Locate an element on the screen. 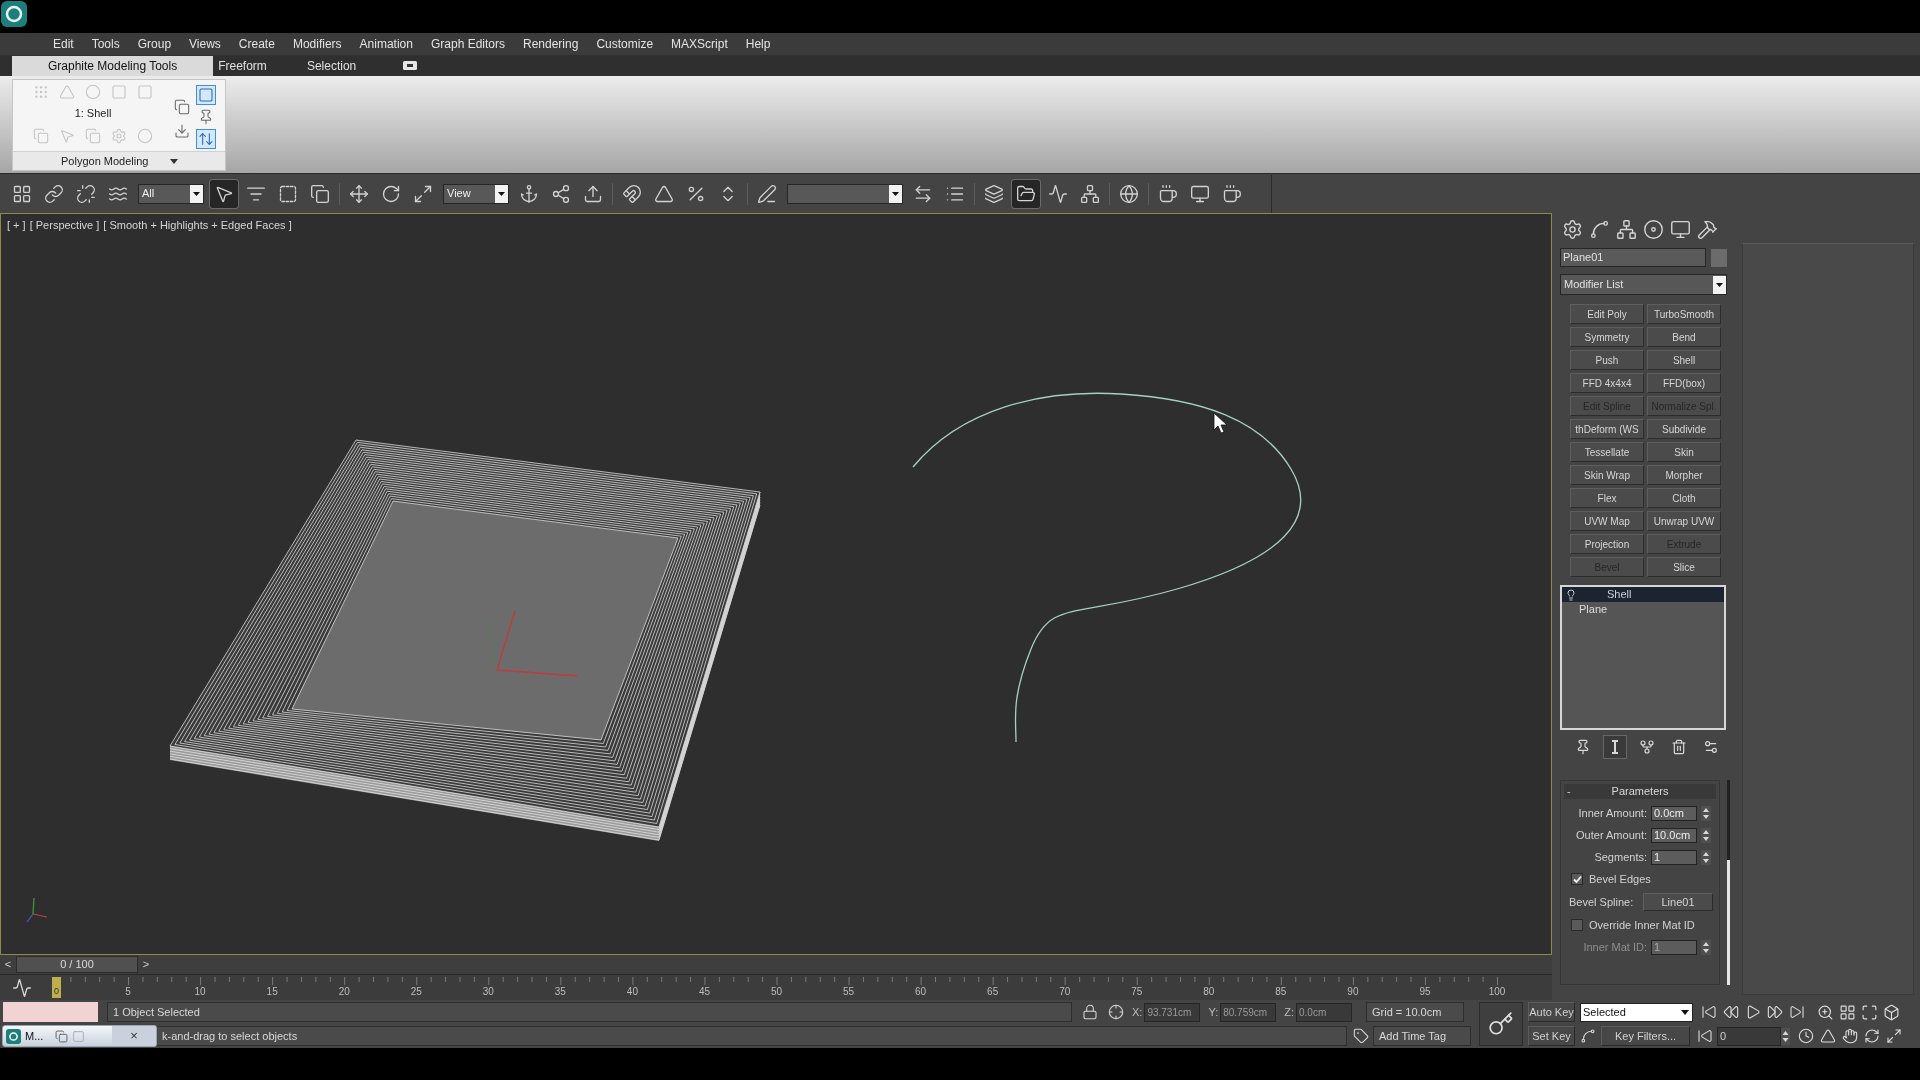 The image size is (1920, 1080). modifier-button: Slice is located at coordinates (1684, 567).